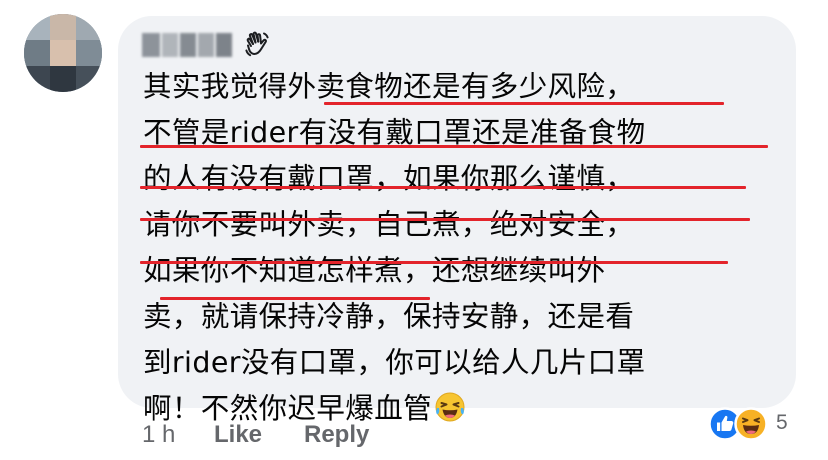  I want to click on comment-line-2: 不管是rider有没有戴口罩还是准备食物, so click(394, 132).